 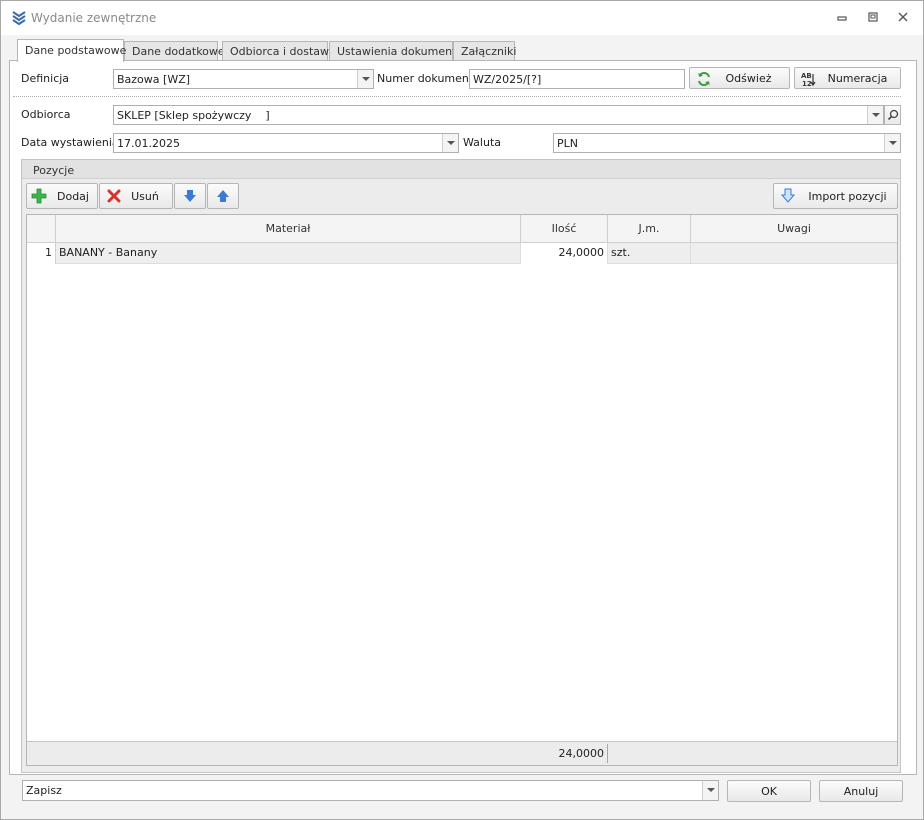 I want to click on usun-button: Usuń, so click(x=136, y=196).